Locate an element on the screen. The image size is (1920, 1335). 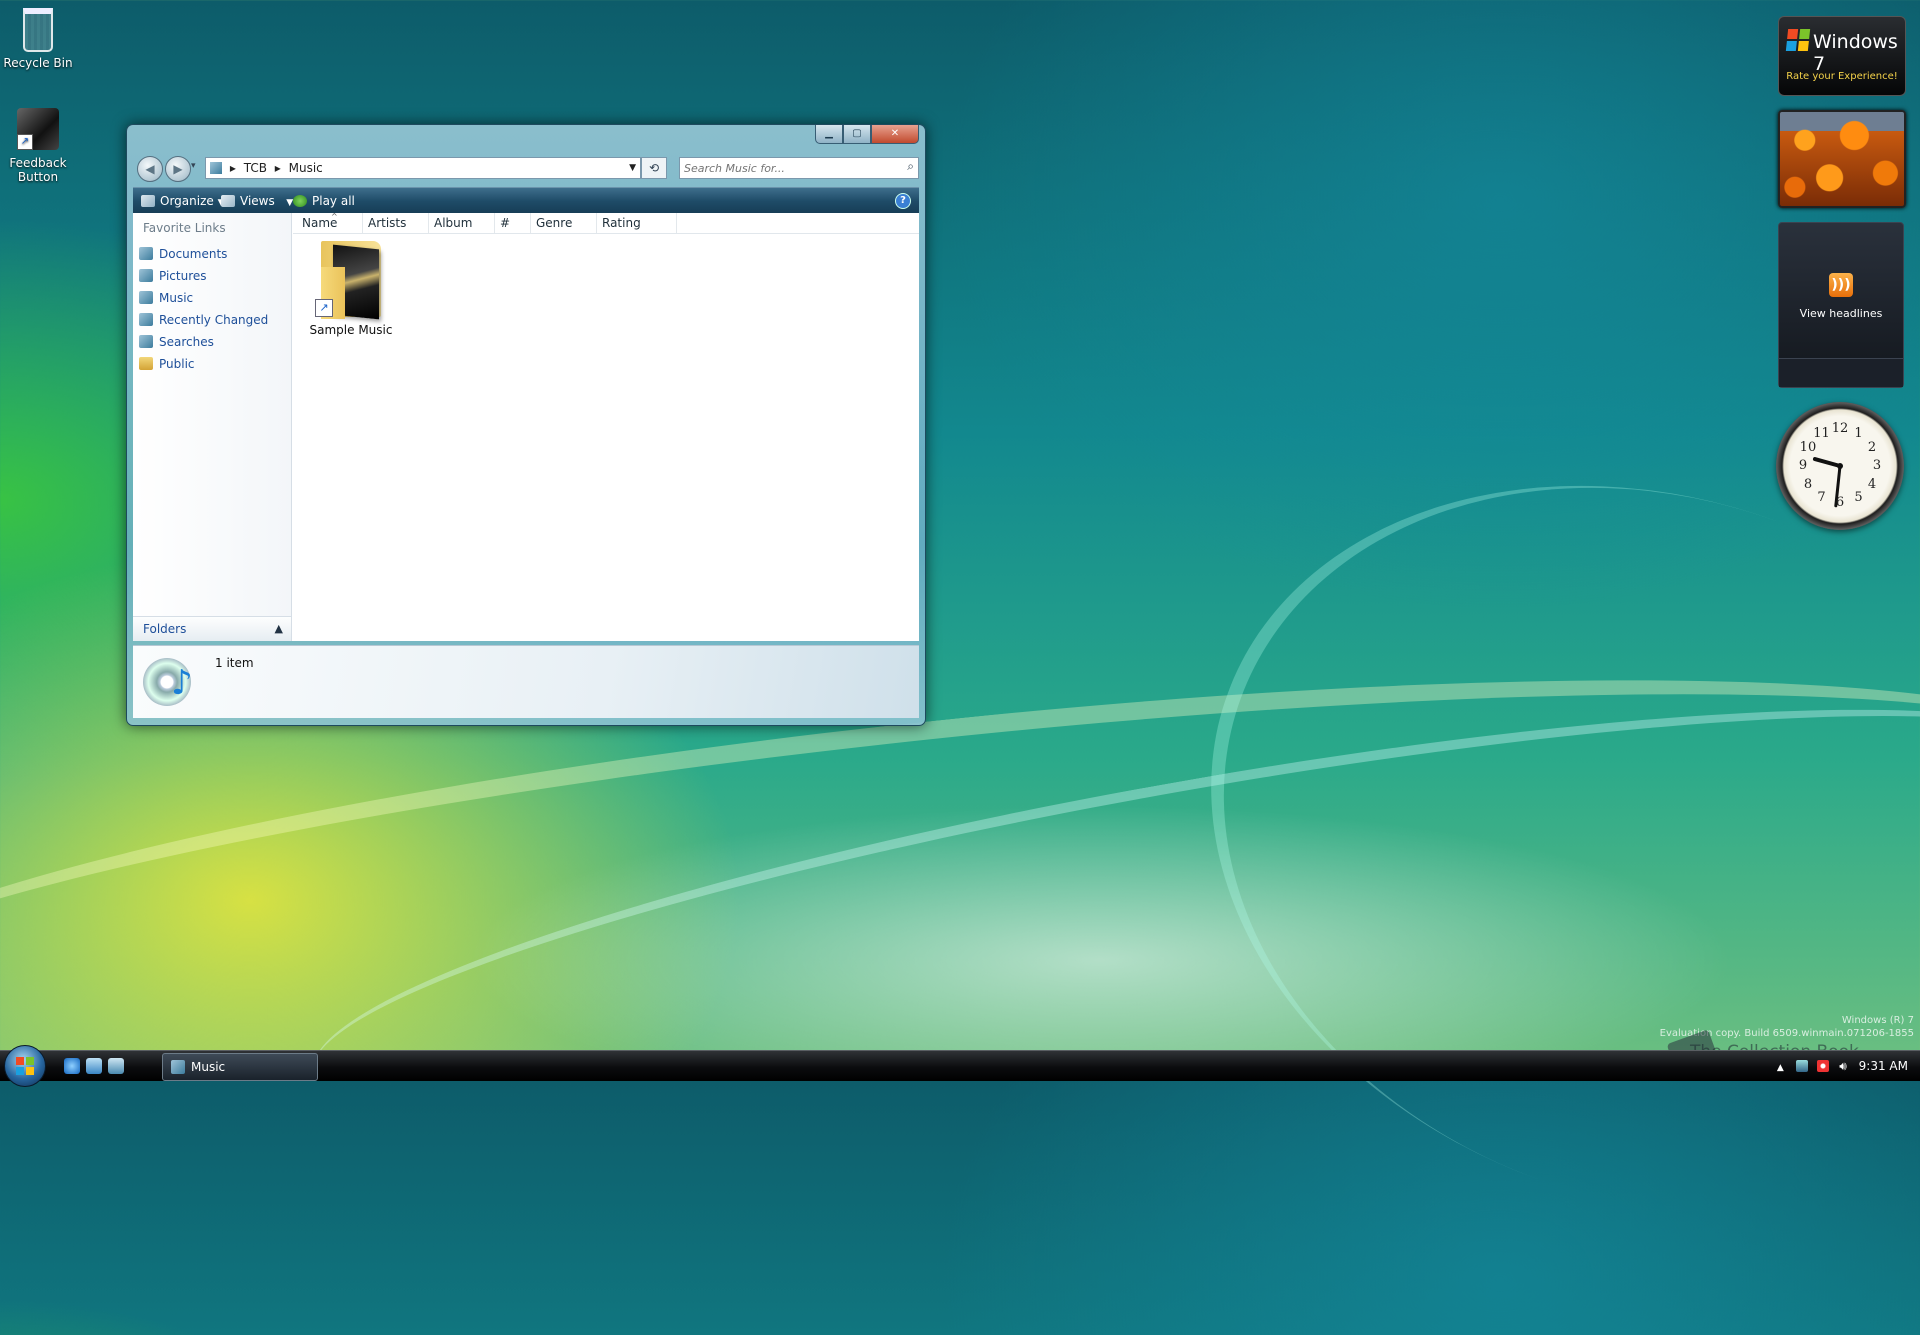
command-bar: Organize ▼ Views ▼ Play all ? is located at coordinates (526, 200).